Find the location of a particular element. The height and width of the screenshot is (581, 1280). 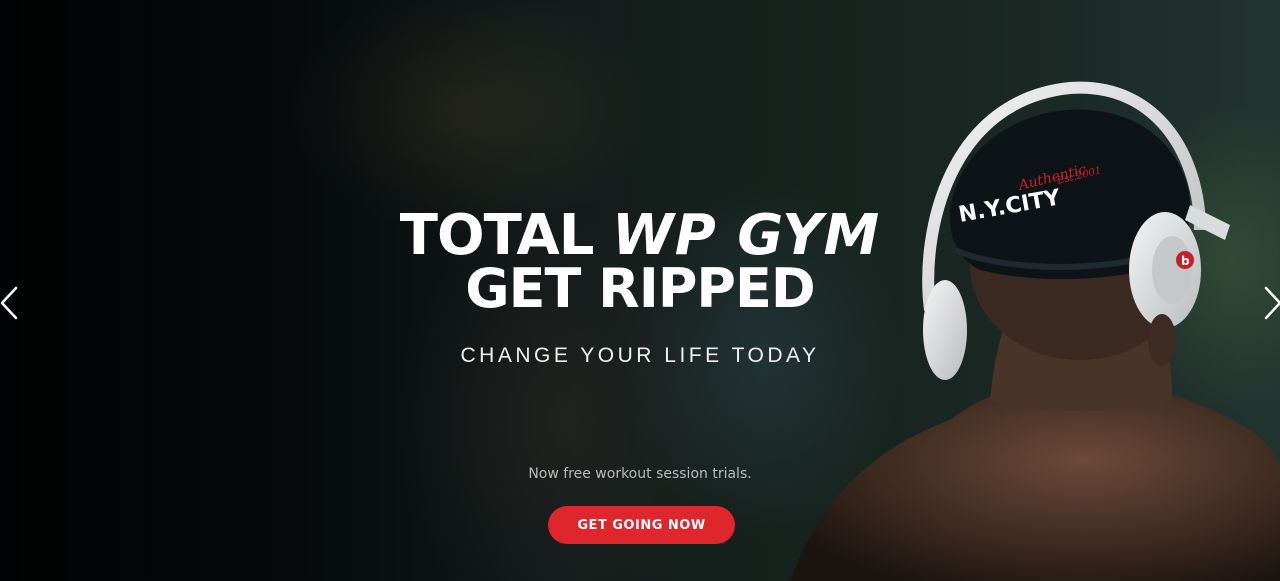

get-going-now-button: GET GOING NOW is located at coordinates (641, 525).